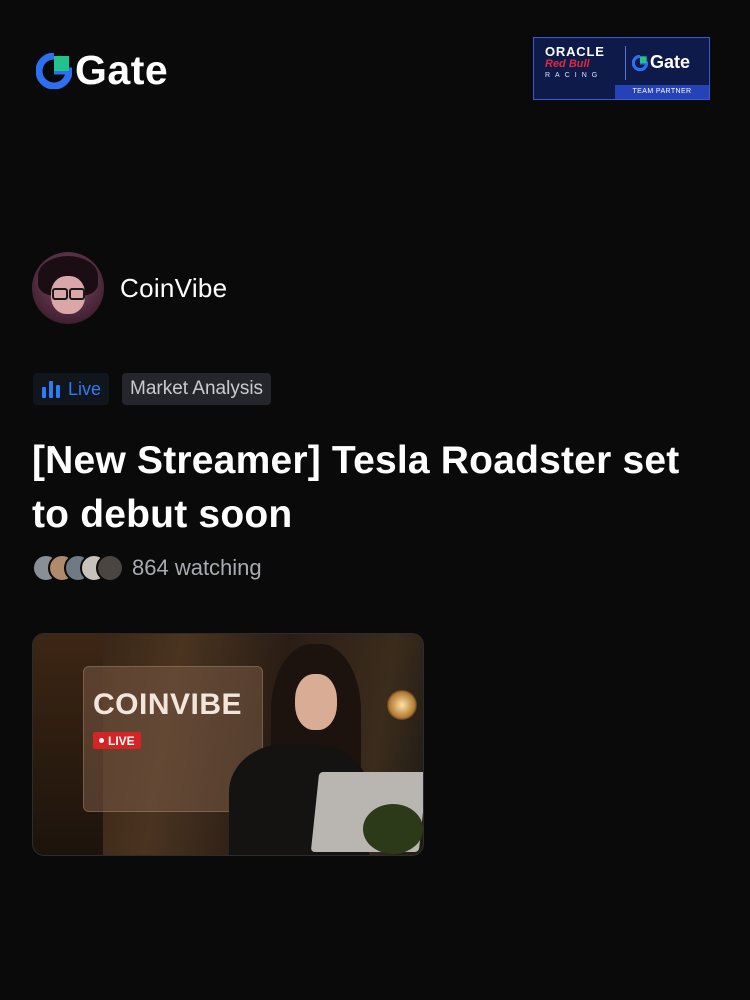 The width and height of the screenshot is (750, 1000). What do you see at coordinates (197, 567) in the screenshot?
I see `viewer-count-text: 864 watching` at bounding box center [197, 567].